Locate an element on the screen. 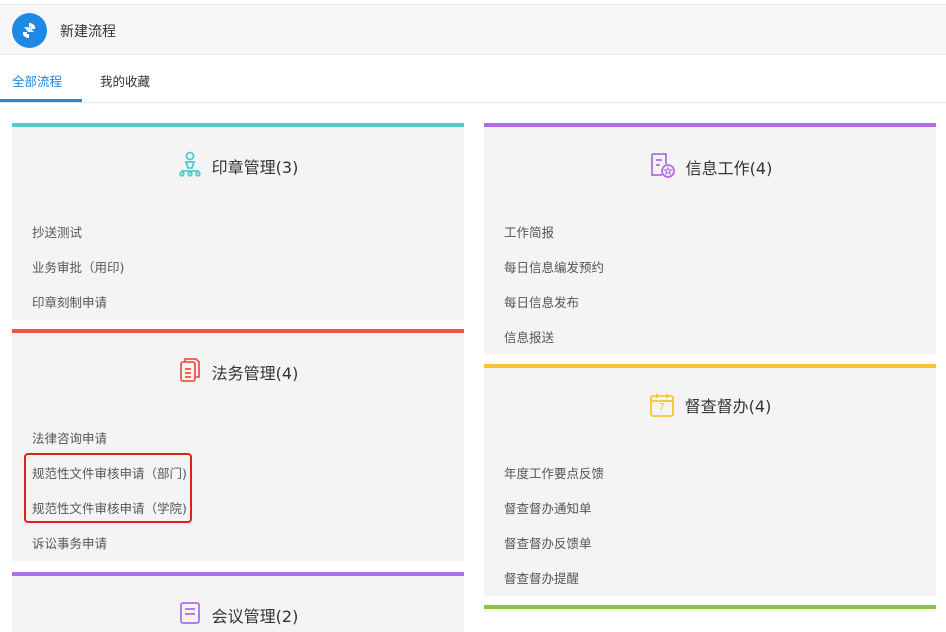 The width and height of the screenshot is (946, 632). process-item: 印章刻制申请 is located at coordinates (69, 301).